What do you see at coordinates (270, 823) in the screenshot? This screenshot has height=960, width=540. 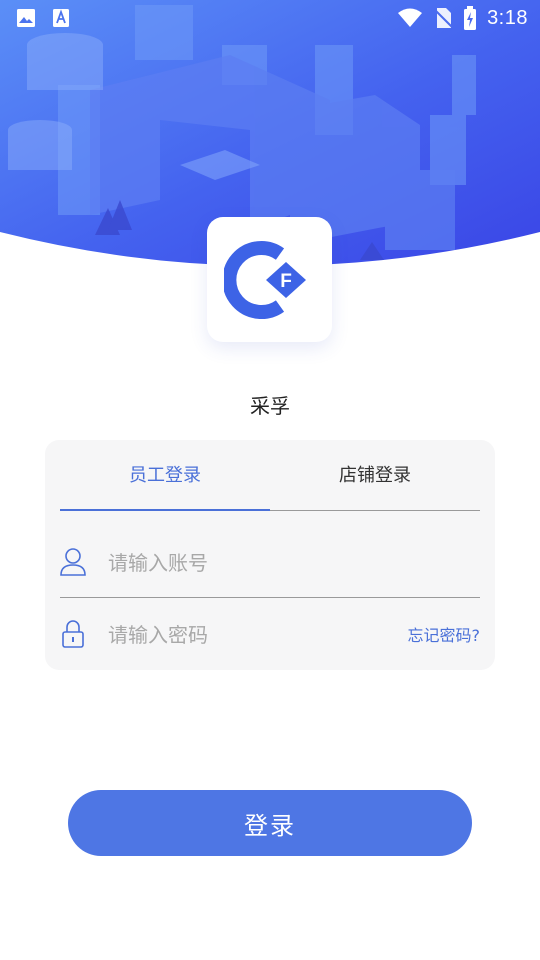 I see `login-button: 登录` at bounding box center [270, 823].